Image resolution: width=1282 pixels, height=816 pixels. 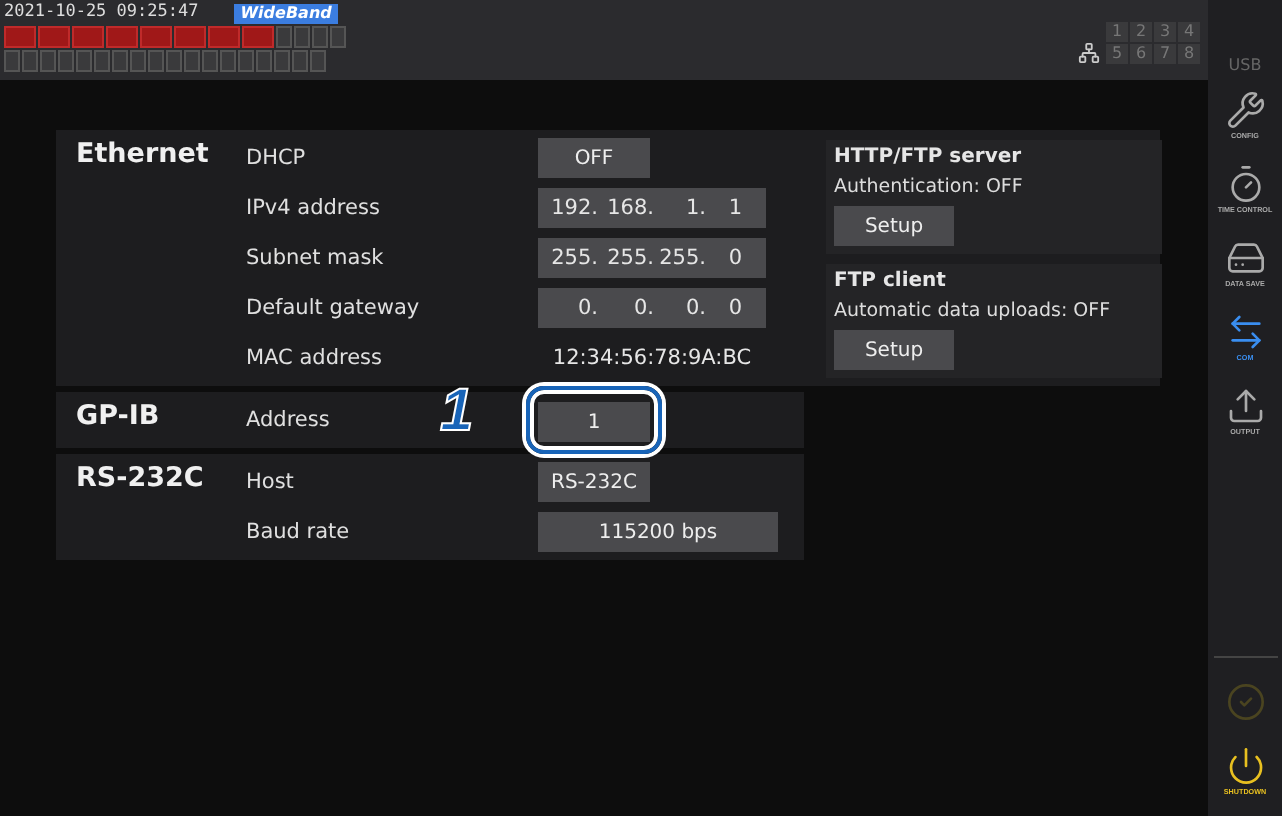 I want to click on port-number: 7, so click(x=1165, y=54).